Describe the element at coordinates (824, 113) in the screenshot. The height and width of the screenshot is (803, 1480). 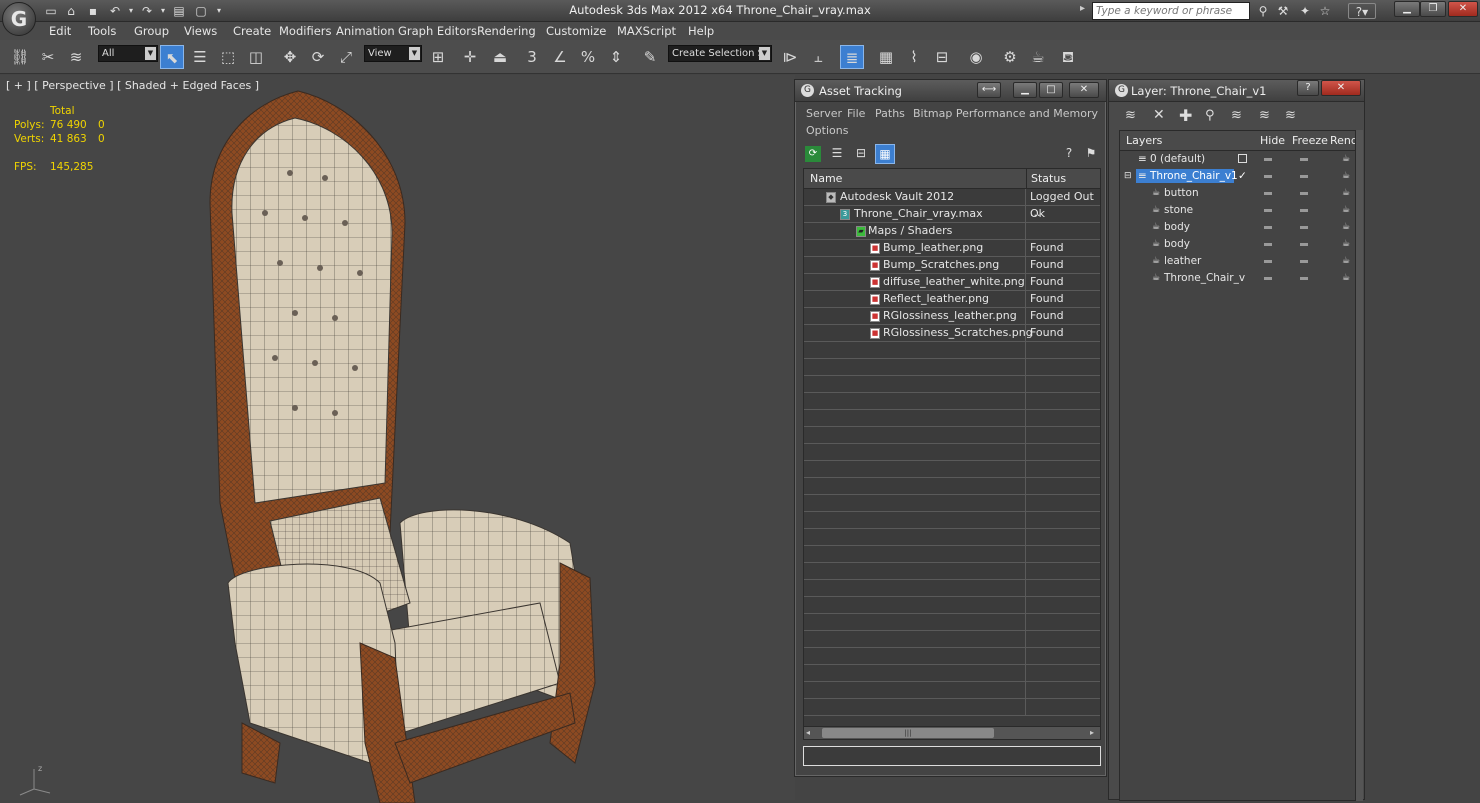
I see `asset-menu-server: Server` at that location.